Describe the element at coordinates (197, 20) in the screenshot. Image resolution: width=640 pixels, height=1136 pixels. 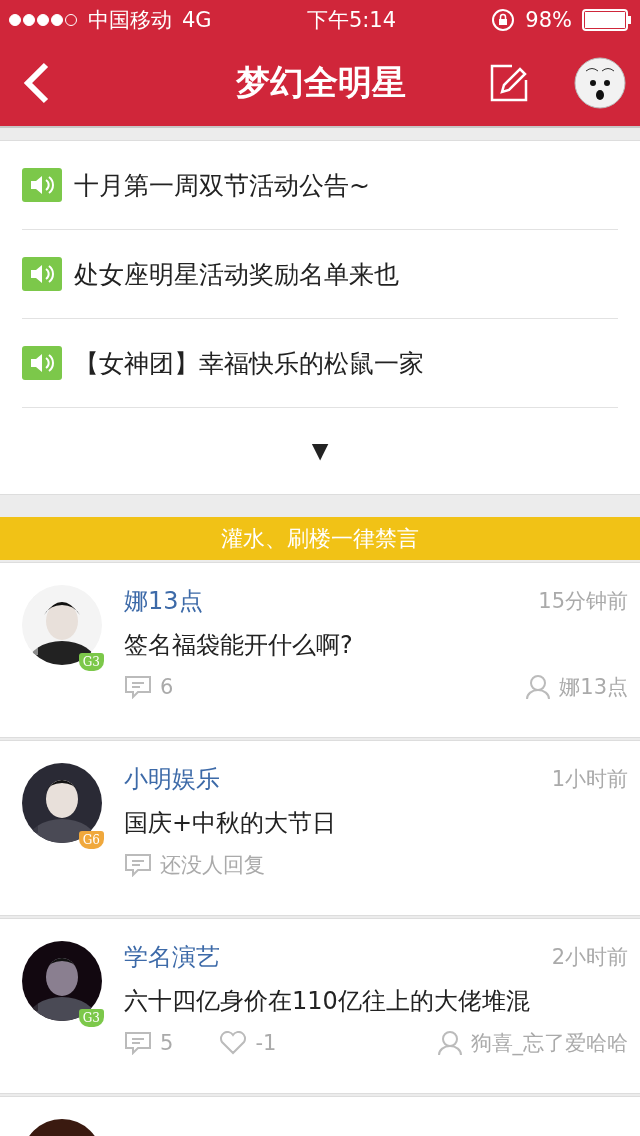
I see `network-type: 4G` at that location.